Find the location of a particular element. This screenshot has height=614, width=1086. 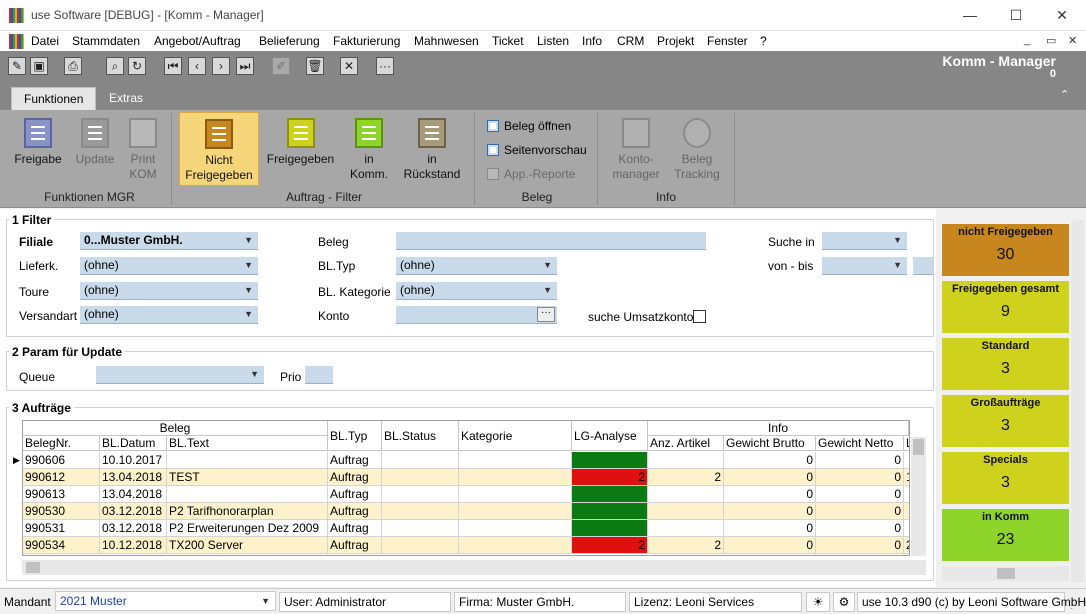

pencil-icon: ✐ is located at coordinates (281, 66).